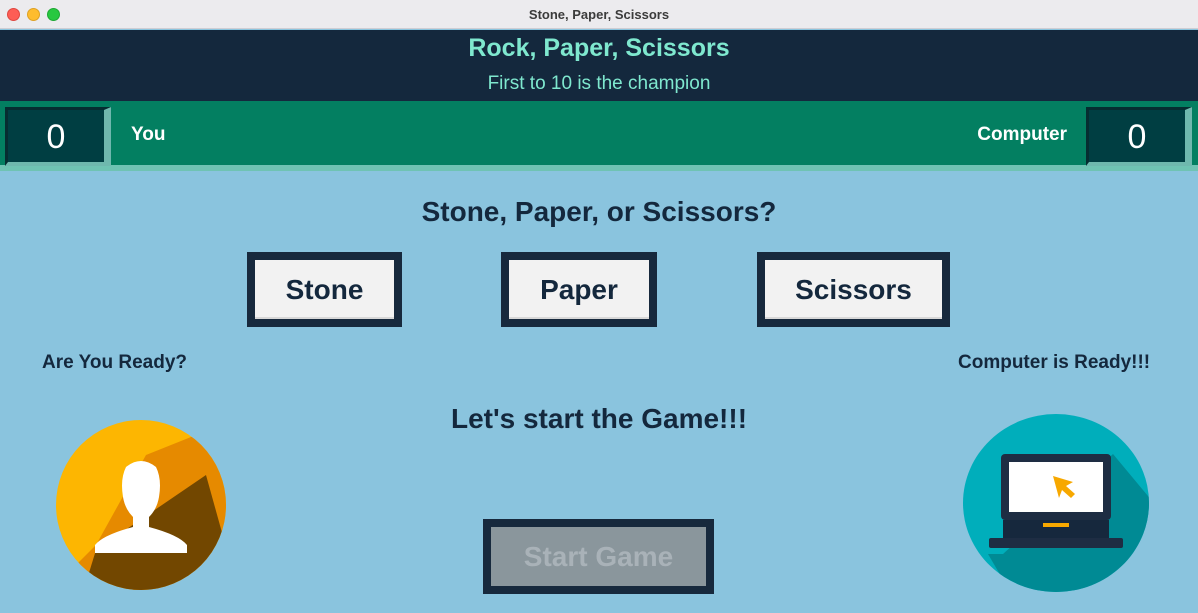 The image size is (1198, 613). Describe the element at coordinates (599, 211) in the screenshot. I see `choice-question: Stone, Paper, or Scissors?` at that location.